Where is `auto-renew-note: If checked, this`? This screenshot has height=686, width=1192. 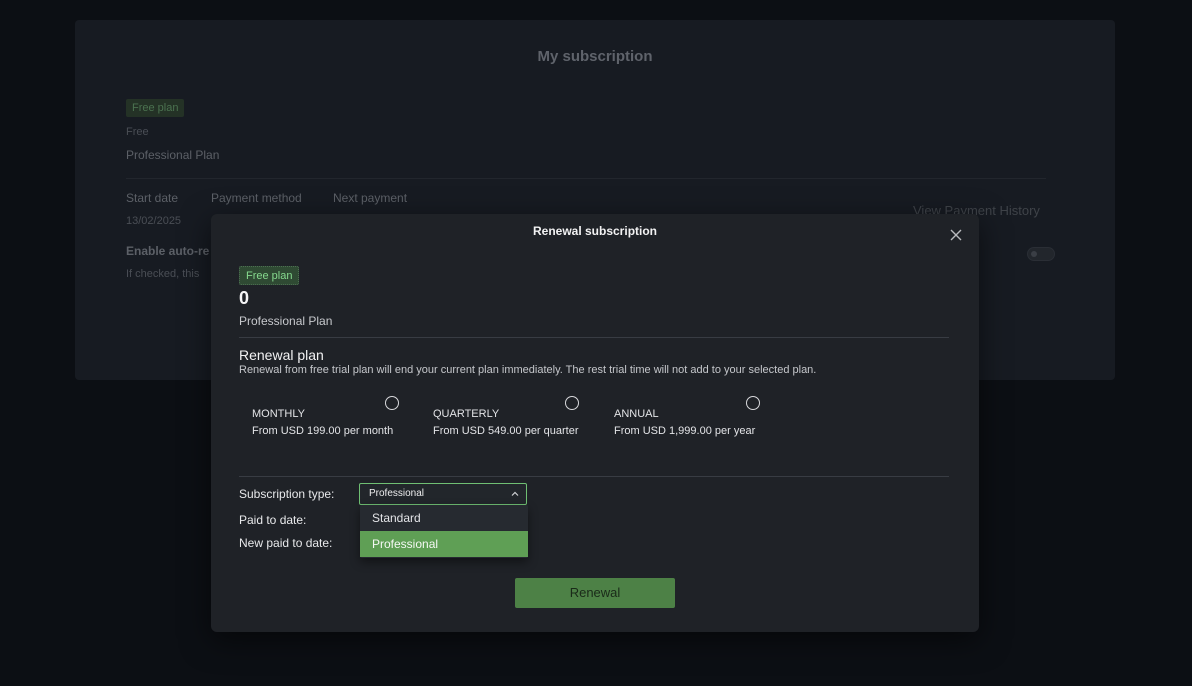
auto-renew-note: If checked, this is located at coordinates (163, 274).